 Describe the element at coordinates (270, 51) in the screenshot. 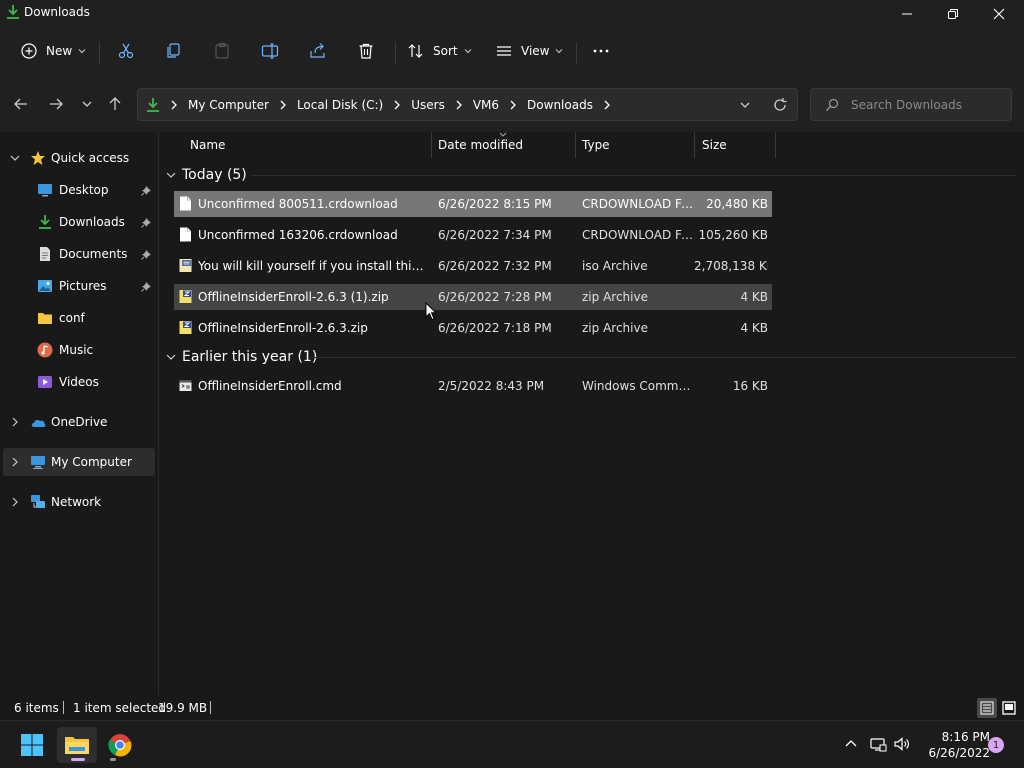

I see `rename-button` at that location.